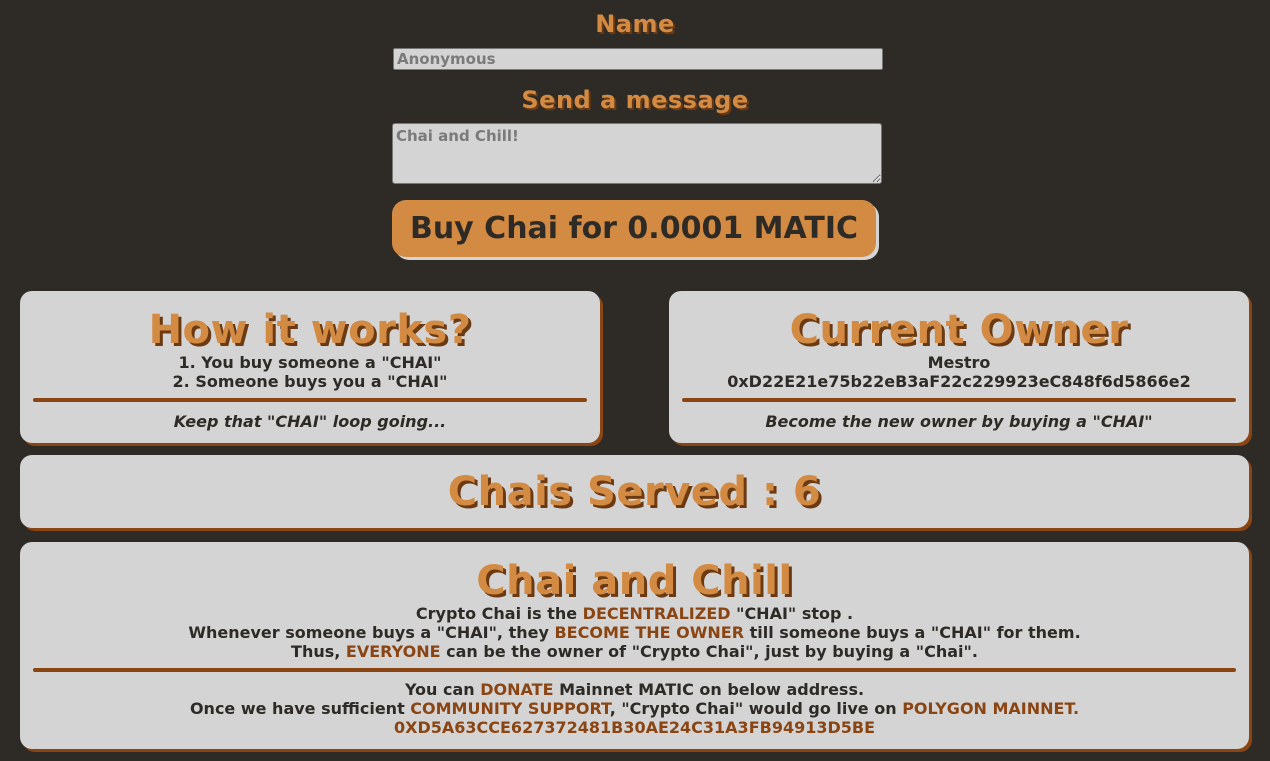 Image resolution: width=1270 pixels, height=761 pixels. I want to click on step-1: 1. You buy someone a "CHAI", so click(310, 362).